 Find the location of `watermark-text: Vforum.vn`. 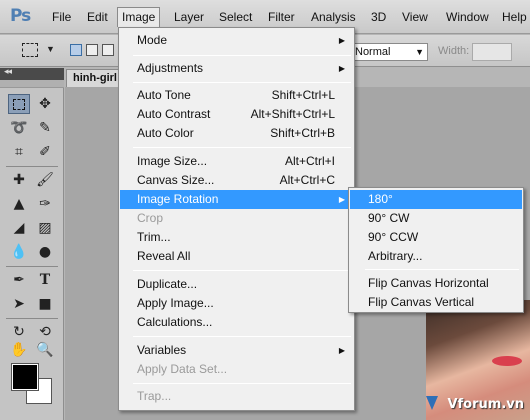

watermark-text: Vforum.vn is located at coordinates (485, 404).